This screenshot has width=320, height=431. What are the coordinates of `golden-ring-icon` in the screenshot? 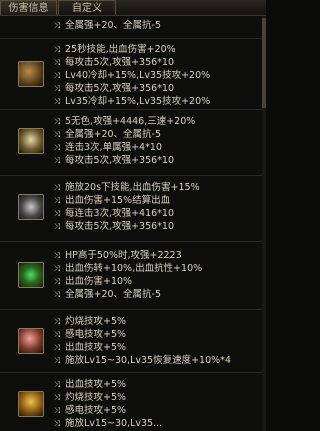 It's located at (31, 141).